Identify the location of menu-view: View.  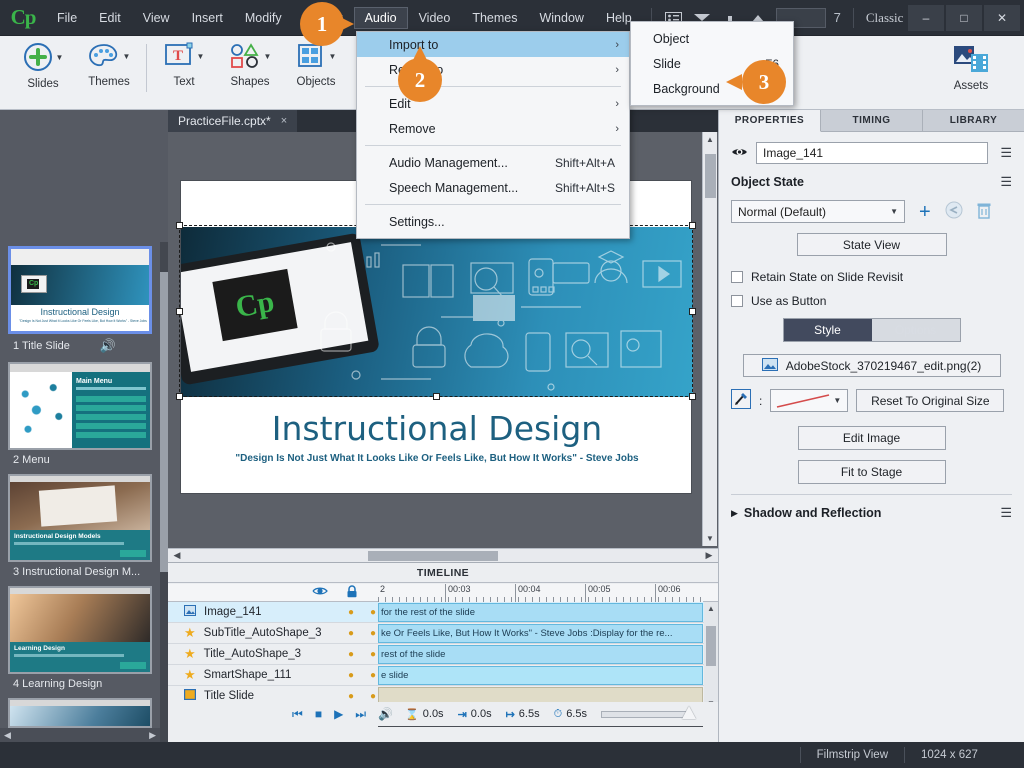
(156, 18).